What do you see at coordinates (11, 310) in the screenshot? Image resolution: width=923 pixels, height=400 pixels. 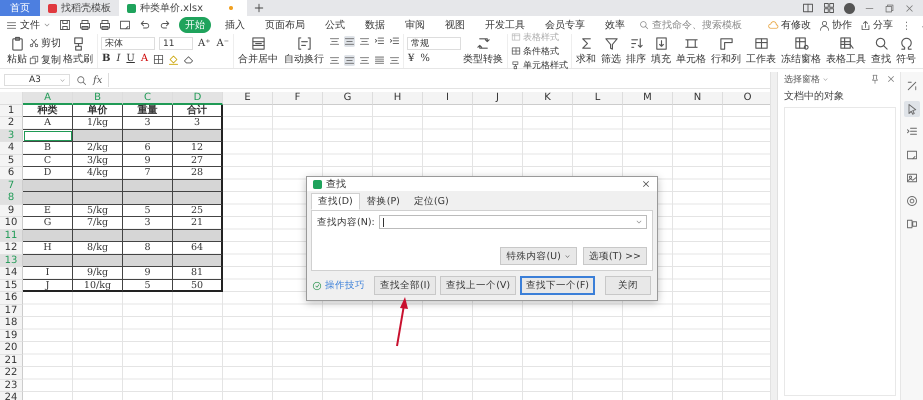 I see `row-header: 17` at bounding box center [11, 310].